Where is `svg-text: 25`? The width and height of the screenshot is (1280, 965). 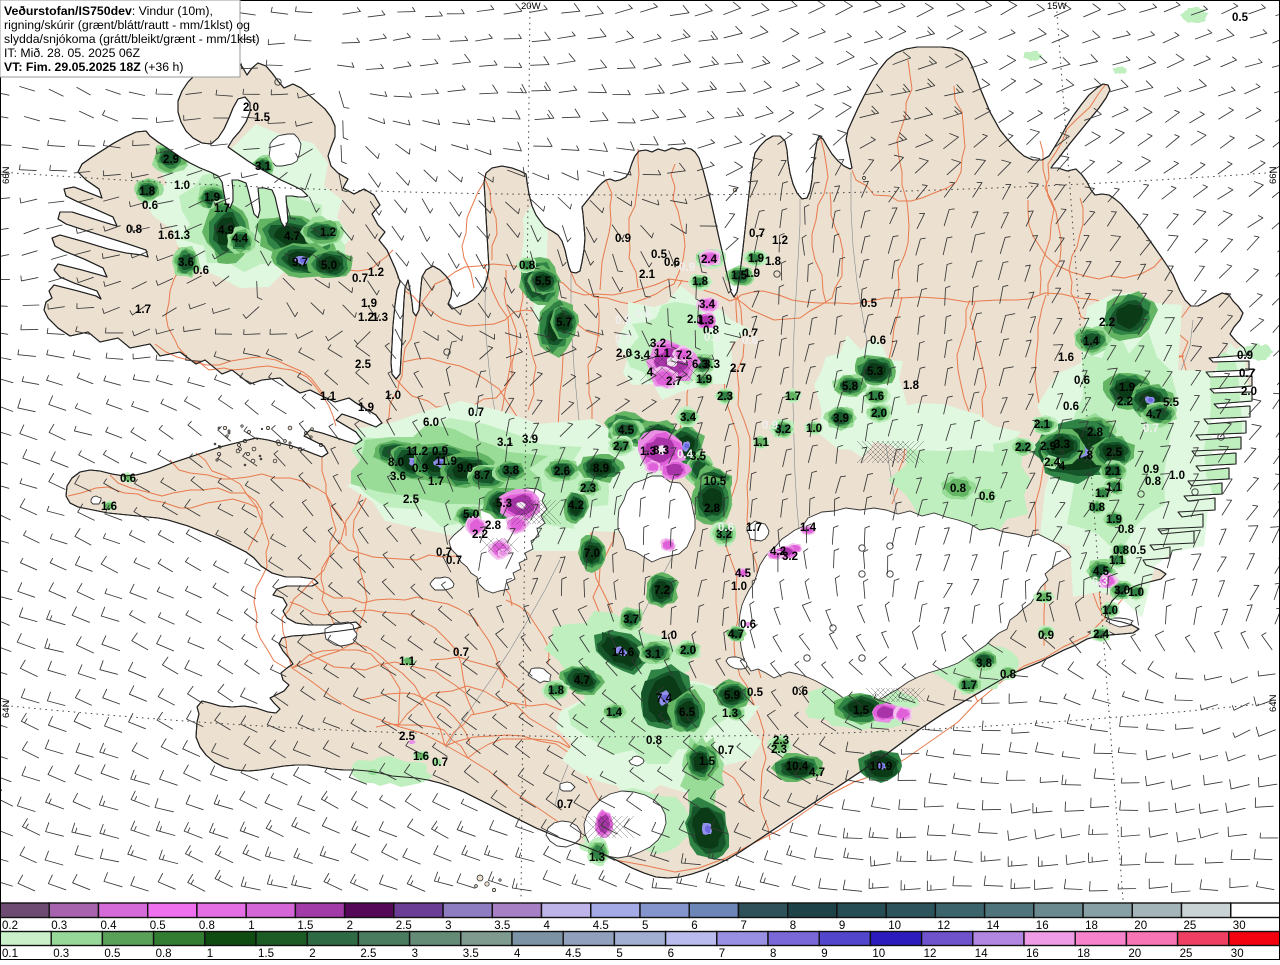 svg-text: 25 is located at coordinates (1190, 926).